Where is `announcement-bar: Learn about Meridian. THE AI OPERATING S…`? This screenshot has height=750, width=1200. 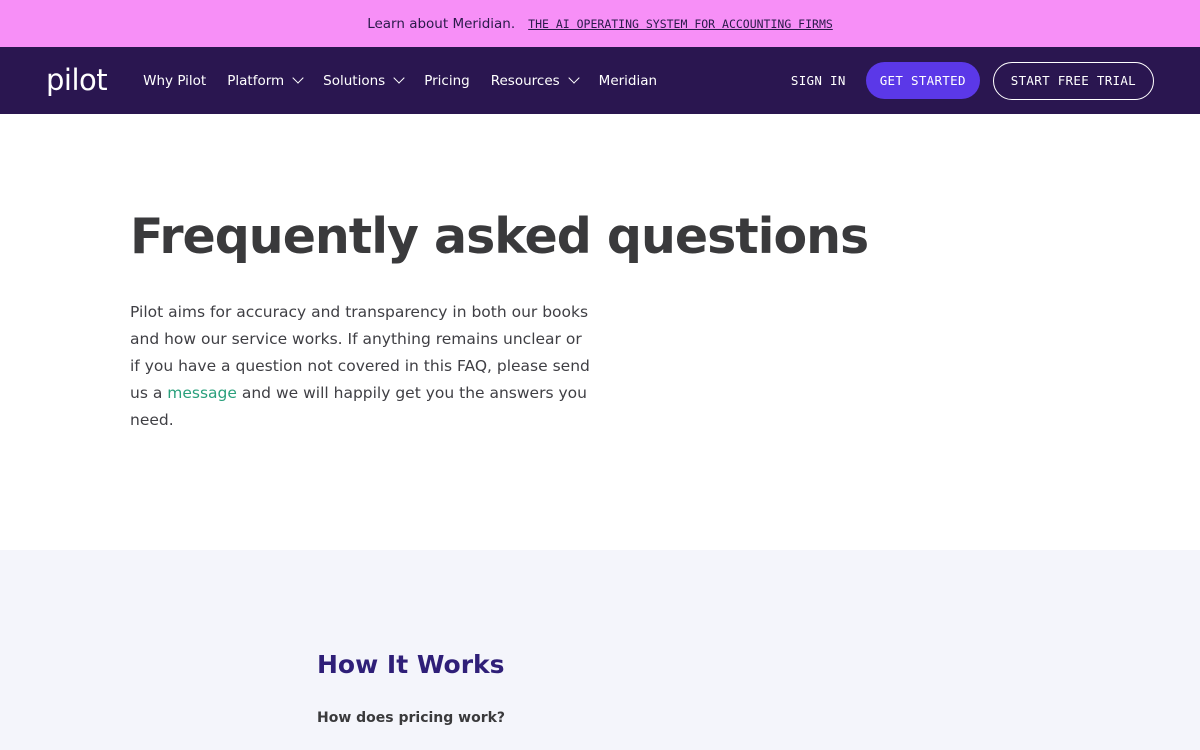 announcement-bar: Learn about Meridian. THE AI OPERATING S… is located at coordinates (600, 23).